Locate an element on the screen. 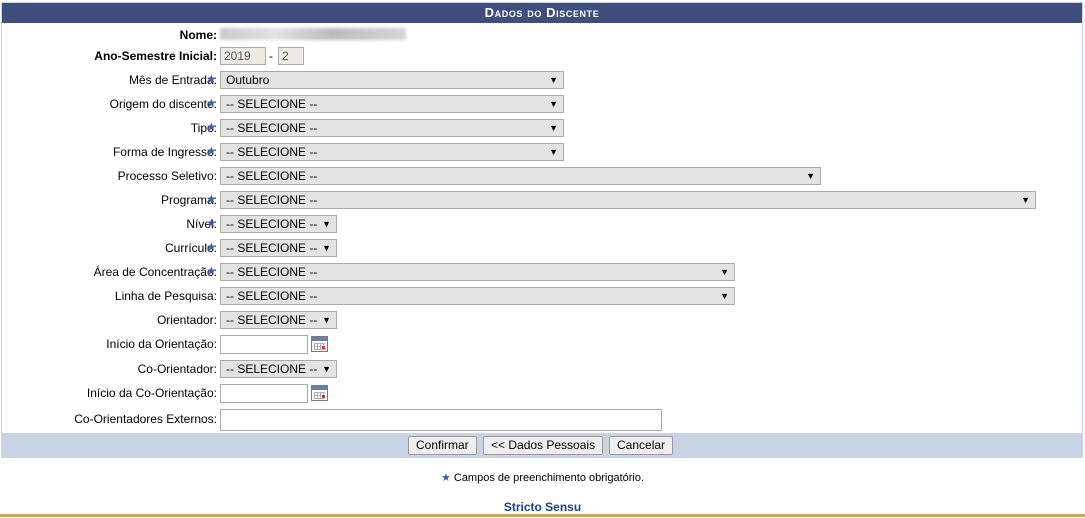 This screenshot has height=518, width=1085. row-inicio-orientacao: Início da Orientação: is located at coordinates (542, 344).